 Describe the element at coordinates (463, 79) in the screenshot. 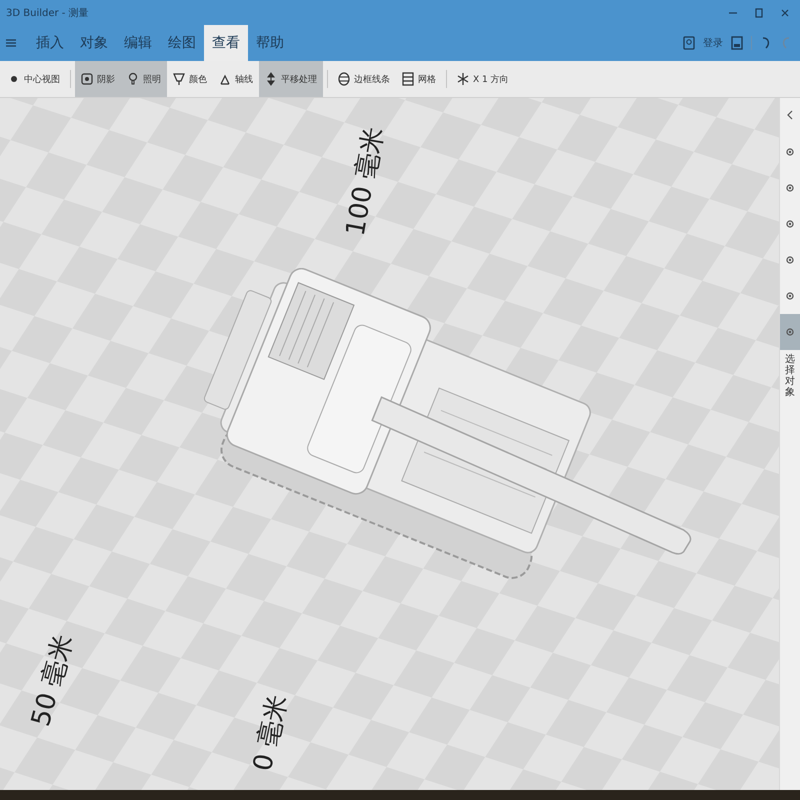

I see `asterisk-icon` at that location.